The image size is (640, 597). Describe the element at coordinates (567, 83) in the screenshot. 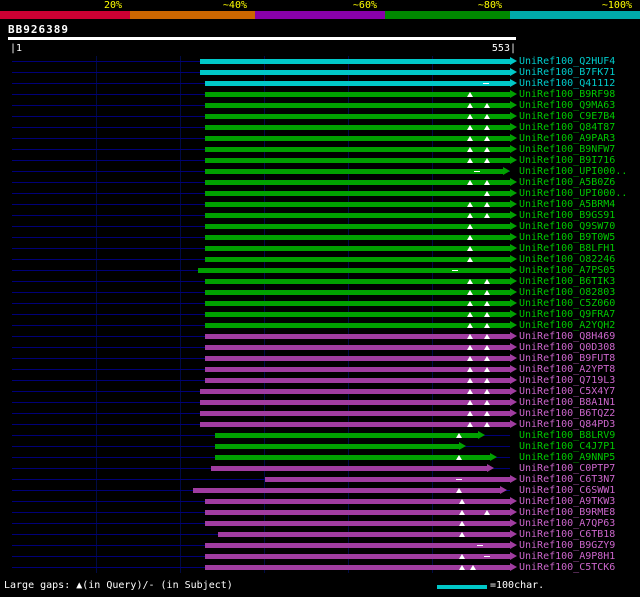

I see `hit-label: UniRef100_Q41112` at that location.